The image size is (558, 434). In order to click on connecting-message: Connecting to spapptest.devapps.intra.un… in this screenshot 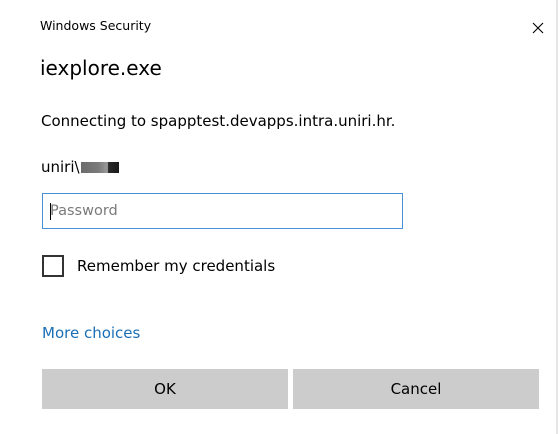, I will do `click(218, 121)`.